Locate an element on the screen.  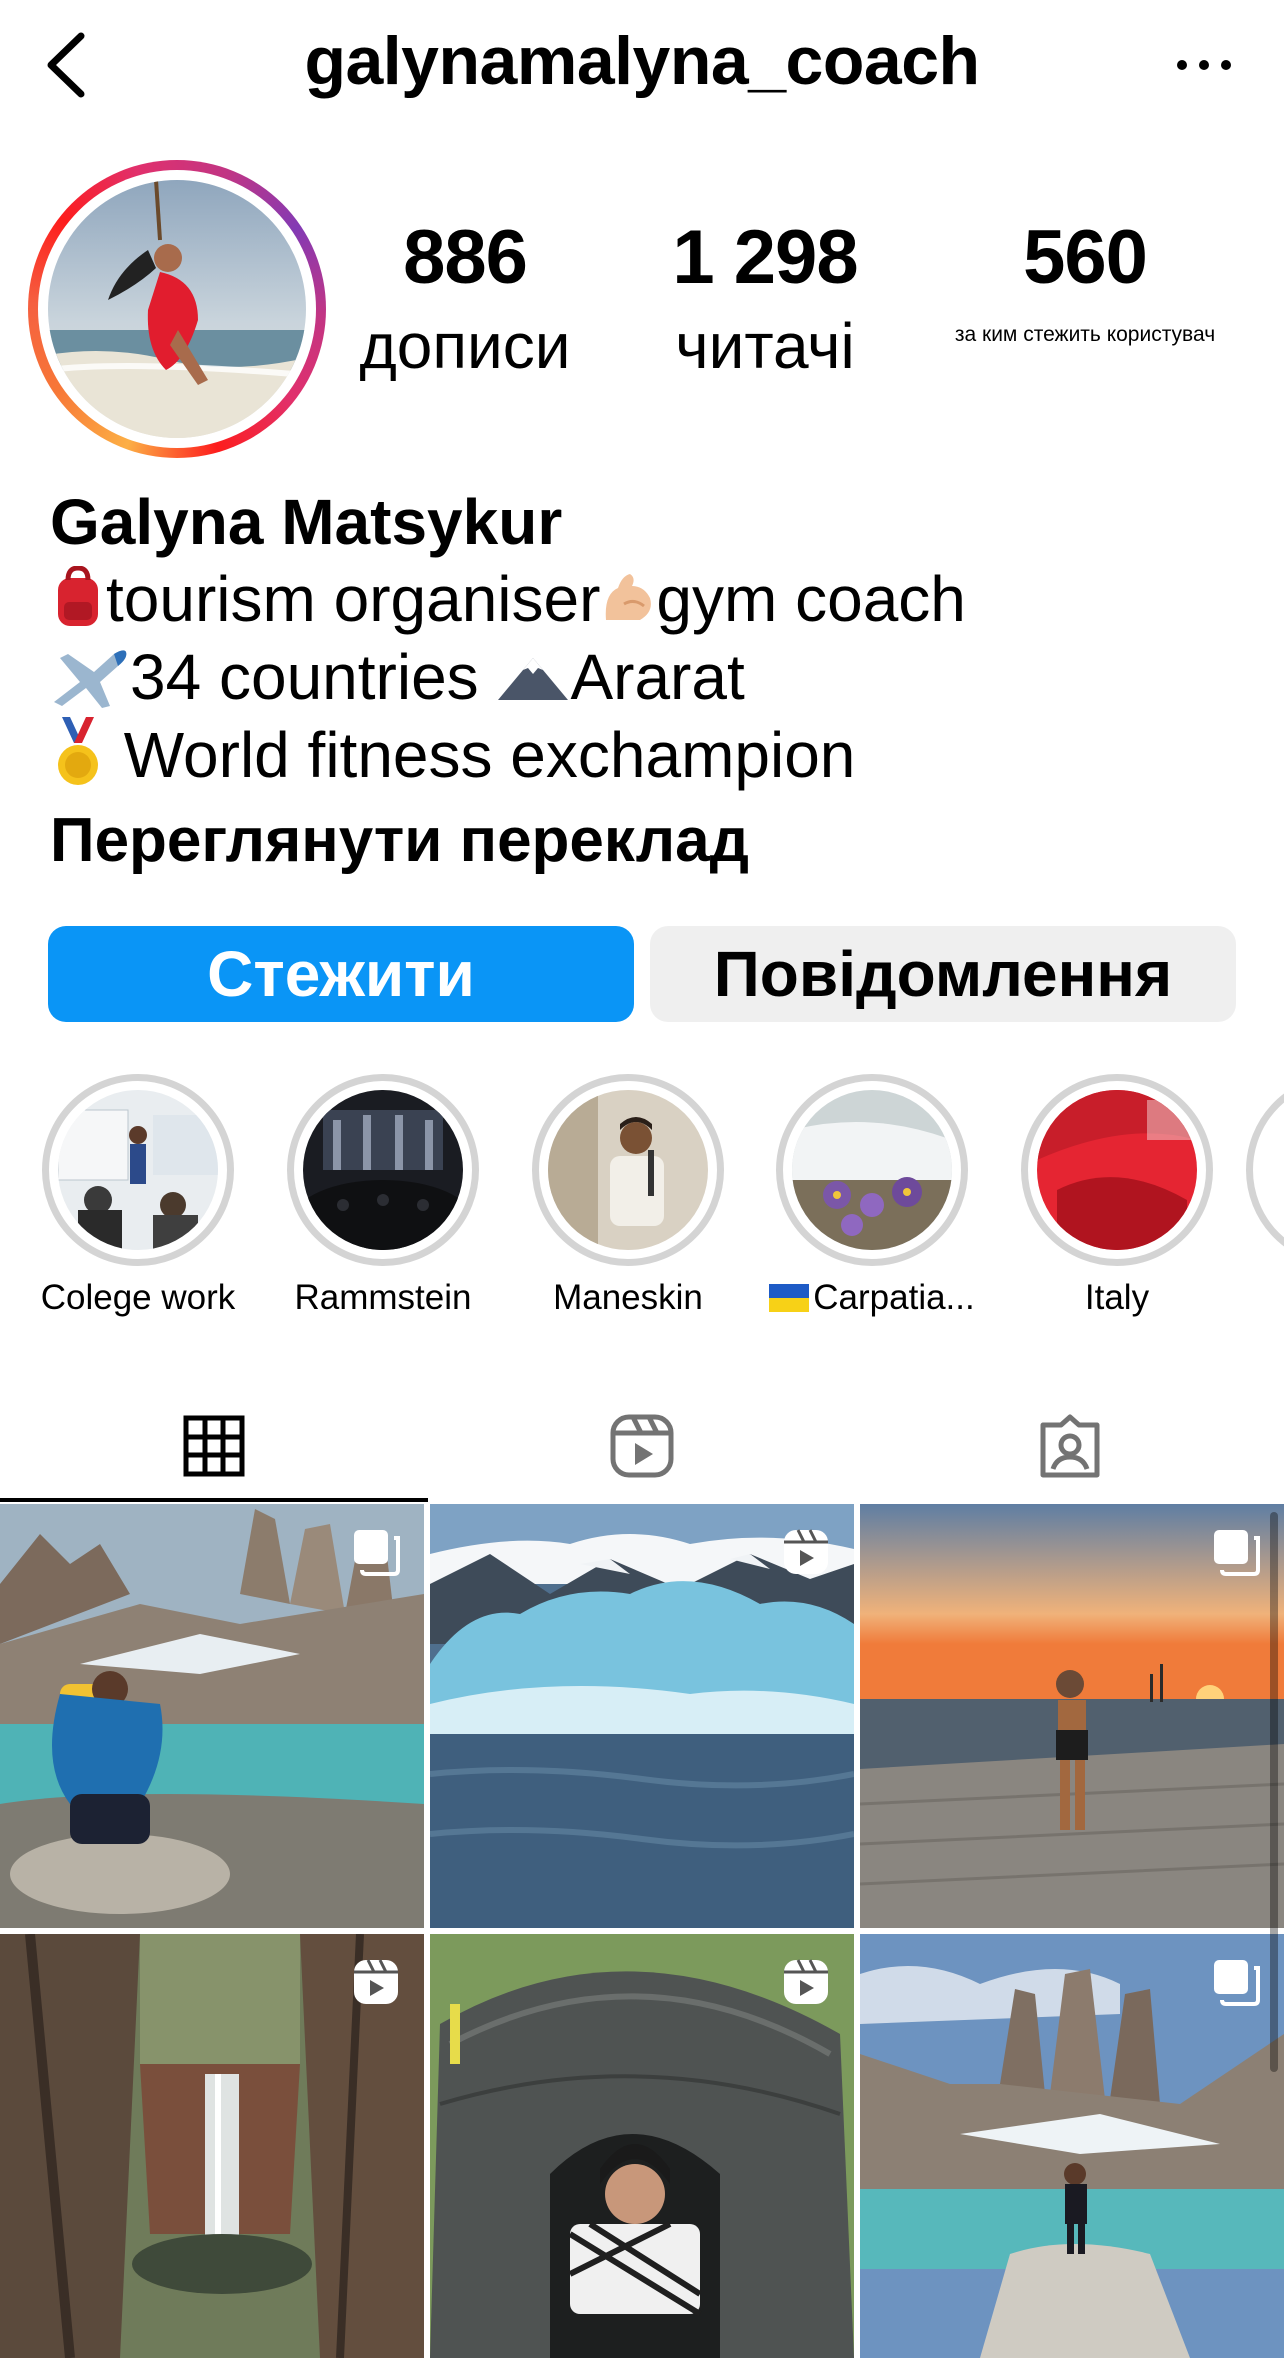
mountain-icon is located at coordinates (533, 679).